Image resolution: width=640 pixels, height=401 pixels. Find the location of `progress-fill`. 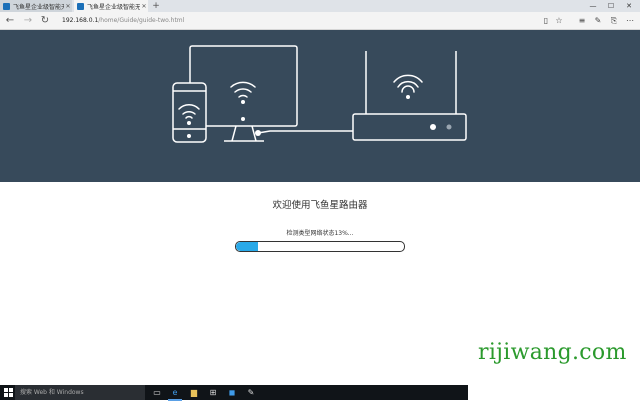

progress-fill is located at coordinates (247, 246).